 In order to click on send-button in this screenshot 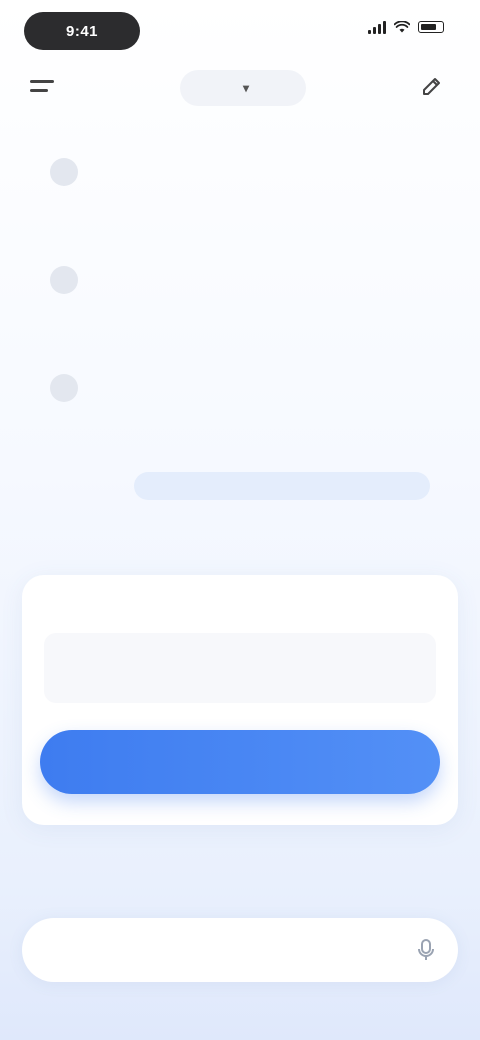, I will do `click(240, 762)`.